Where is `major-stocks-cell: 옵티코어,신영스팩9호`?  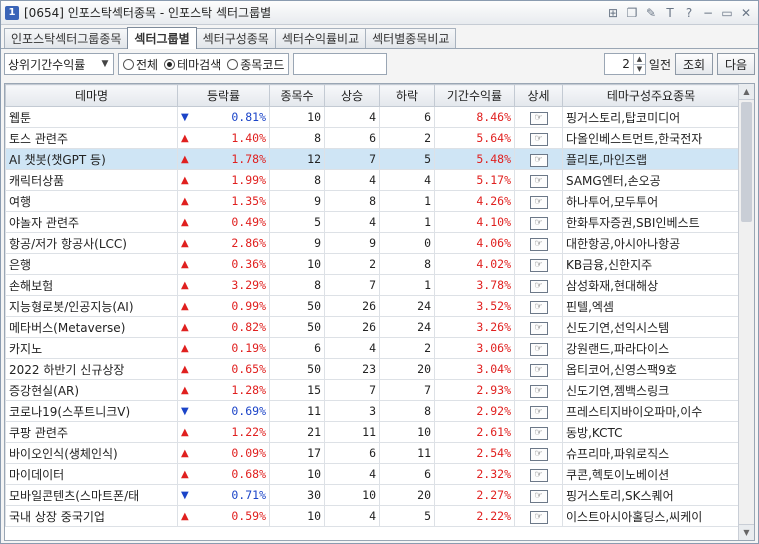
major-stocks-cell: 옵티코어,신영스팩9호 is located at coordinates (651, 369).